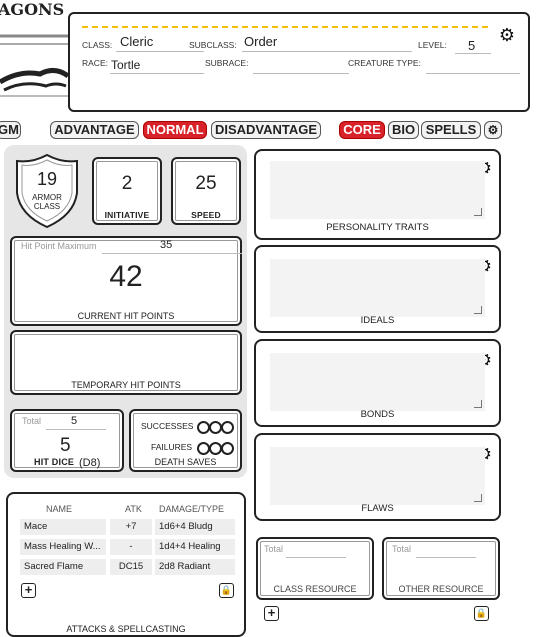  I want to click on bonds-label: BONDS, so click(377, 414).